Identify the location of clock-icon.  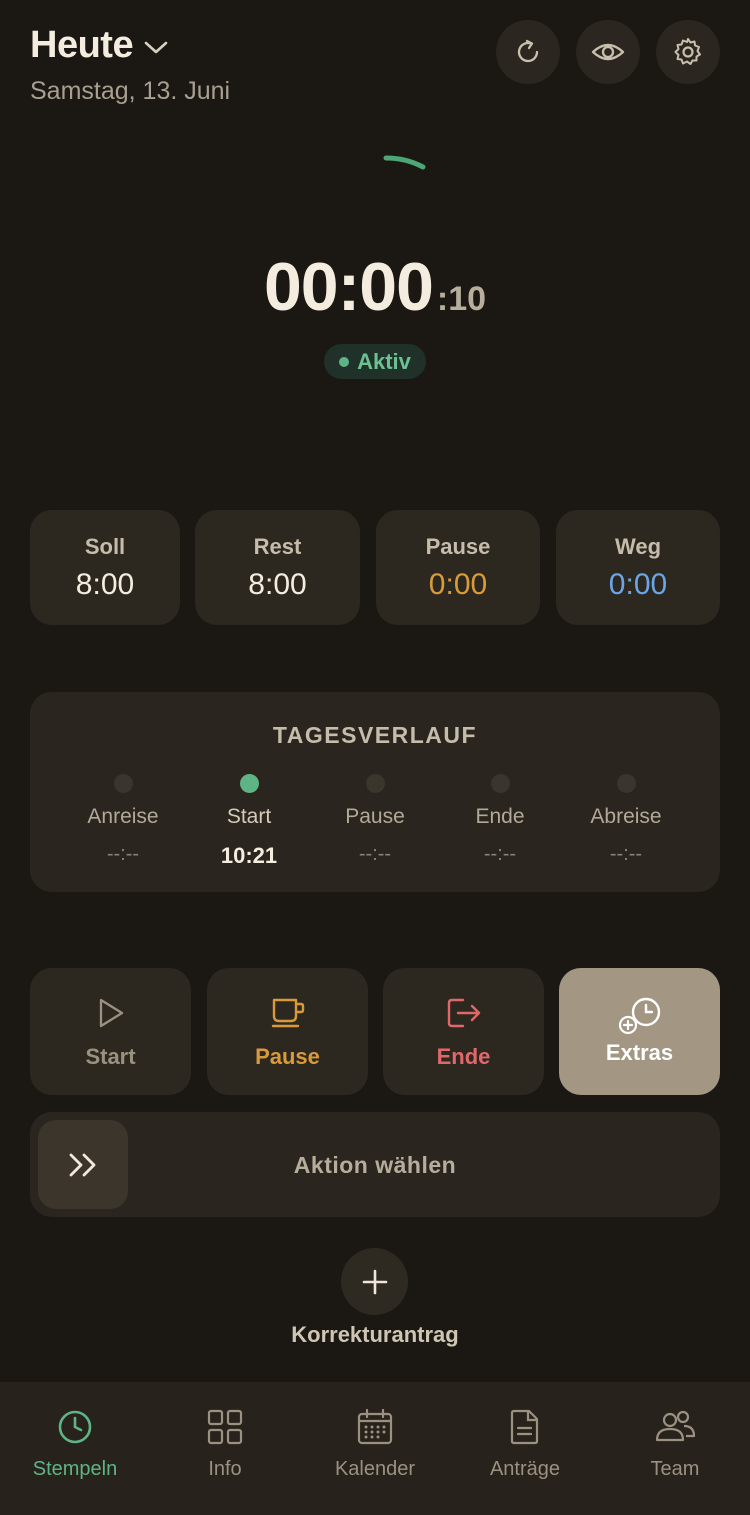
(75, 1427).